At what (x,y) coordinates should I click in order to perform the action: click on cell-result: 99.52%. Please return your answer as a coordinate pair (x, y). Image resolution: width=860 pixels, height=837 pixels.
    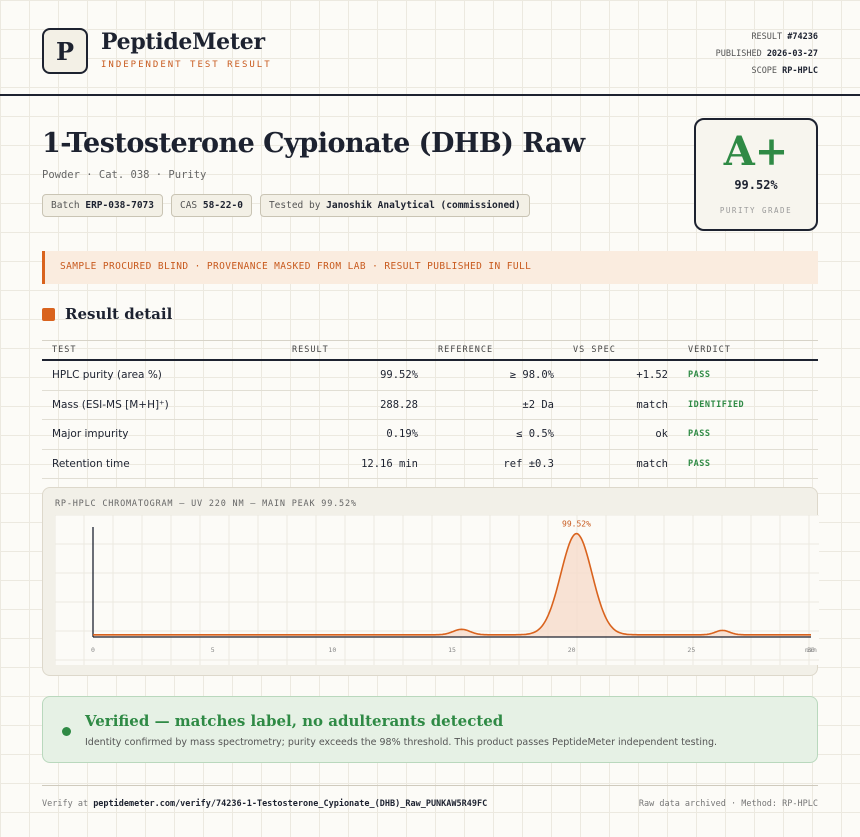
    Looking at the image, I should click on (399, 375).